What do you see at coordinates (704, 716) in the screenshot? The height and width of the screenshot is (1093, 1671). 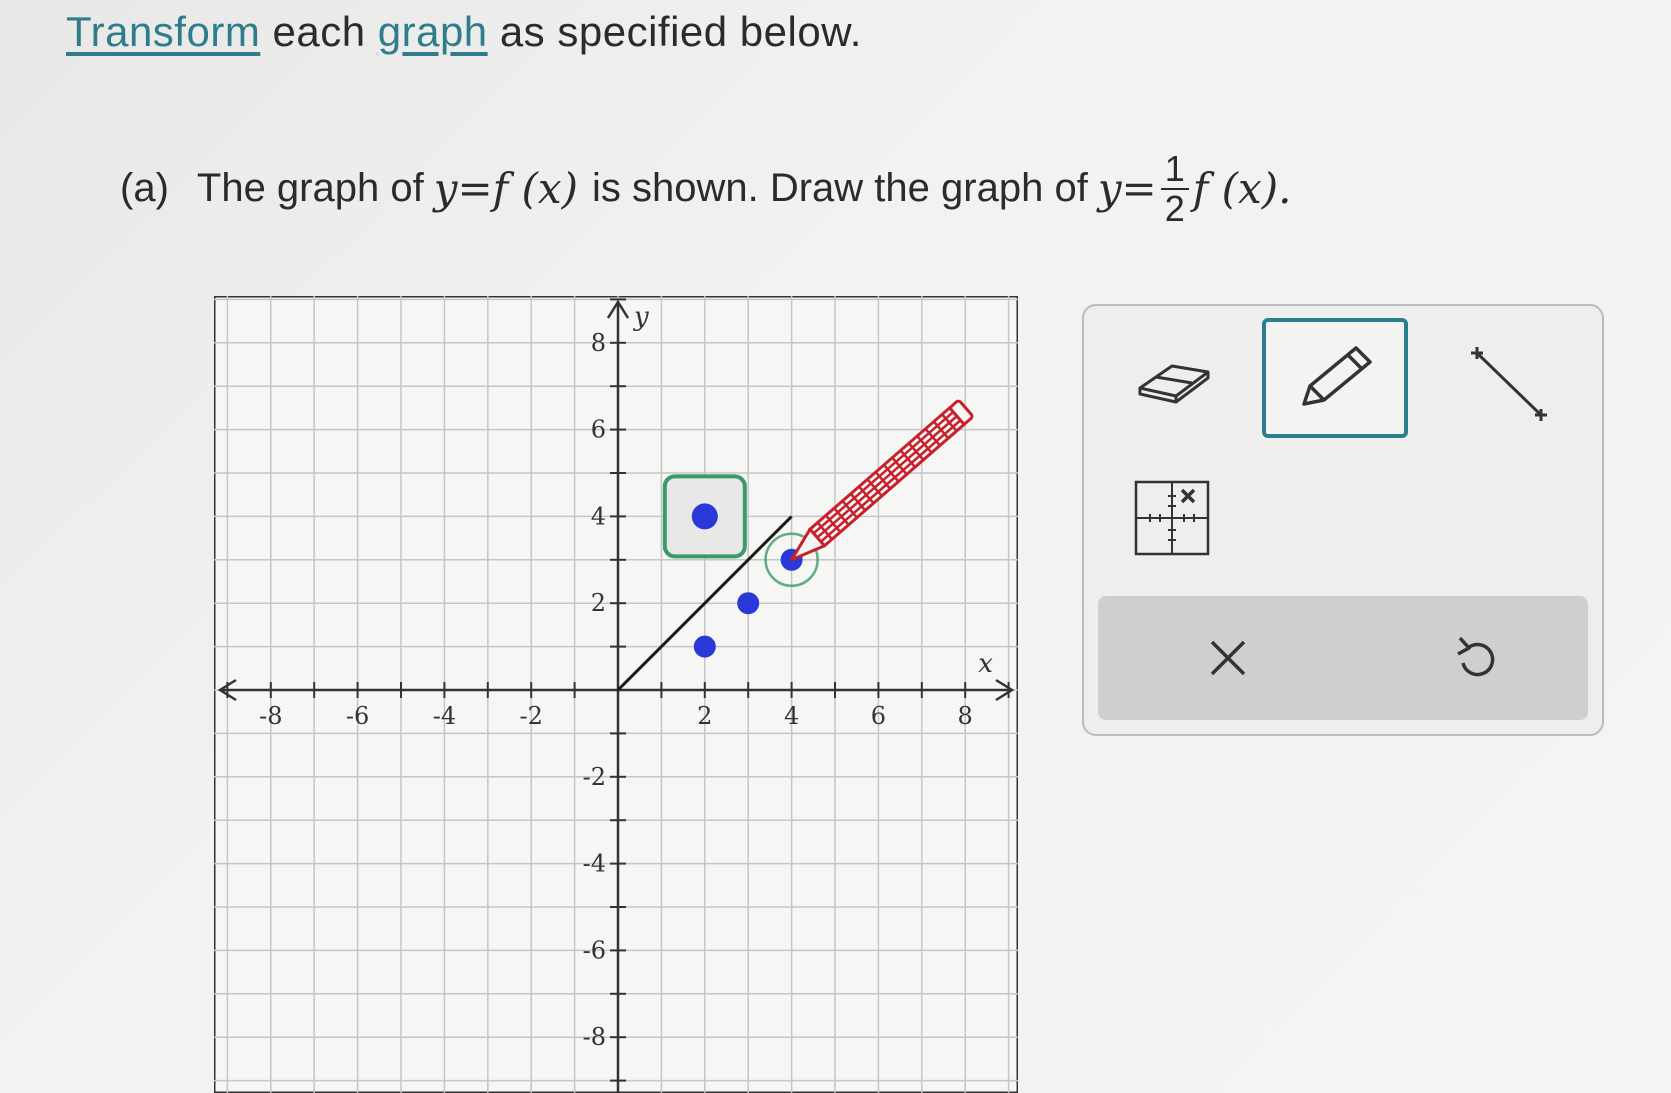 I see `x-tick-label: 2` at bounding box center [704, 716].